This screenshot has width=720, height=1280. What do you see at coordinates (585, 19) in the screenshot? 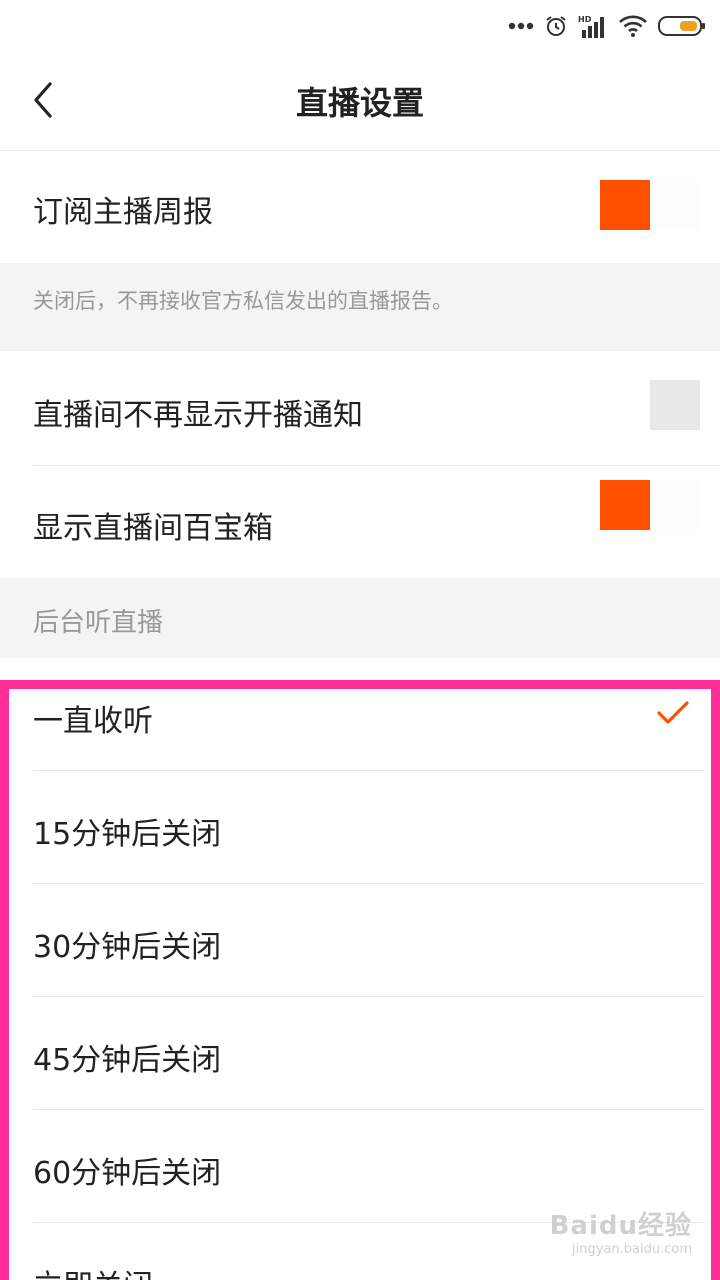
I see `svg-text: HD` at bounding box center [585, 19].